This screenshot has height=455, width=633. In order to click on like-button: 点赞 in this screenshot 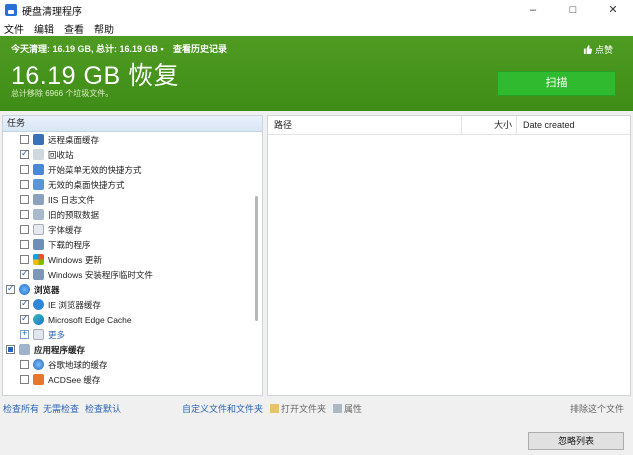, I will do `click(598, 49)`.